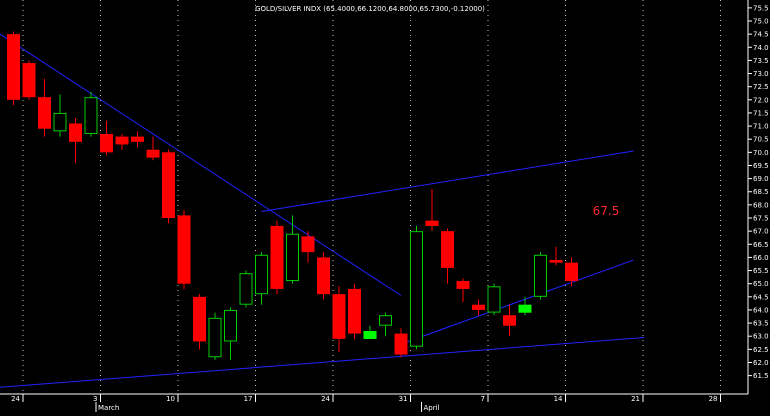  What do you see at coordinates (108, 408) in the screenshot?
I see `month-label: March` at bounding box center [108, 408].